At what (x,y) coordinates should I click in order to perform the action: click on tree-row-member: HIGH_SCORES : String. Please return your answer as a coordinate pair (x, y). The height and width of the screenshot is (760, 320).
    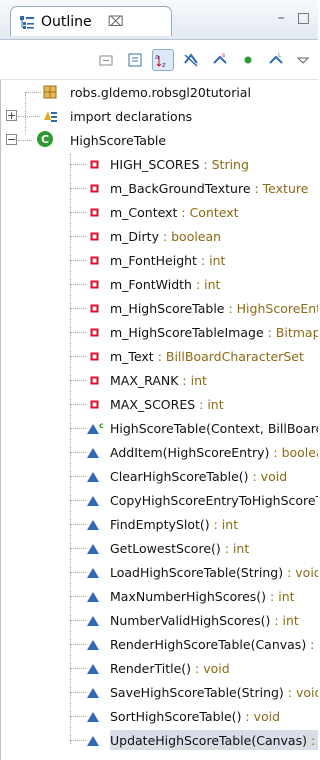
    Looking at the image, I should click on (159, 164).